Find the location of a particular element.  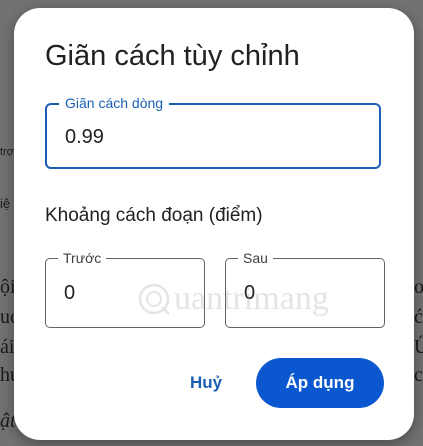

background-text-fragment: Ű is located at coordinates (418, 347).